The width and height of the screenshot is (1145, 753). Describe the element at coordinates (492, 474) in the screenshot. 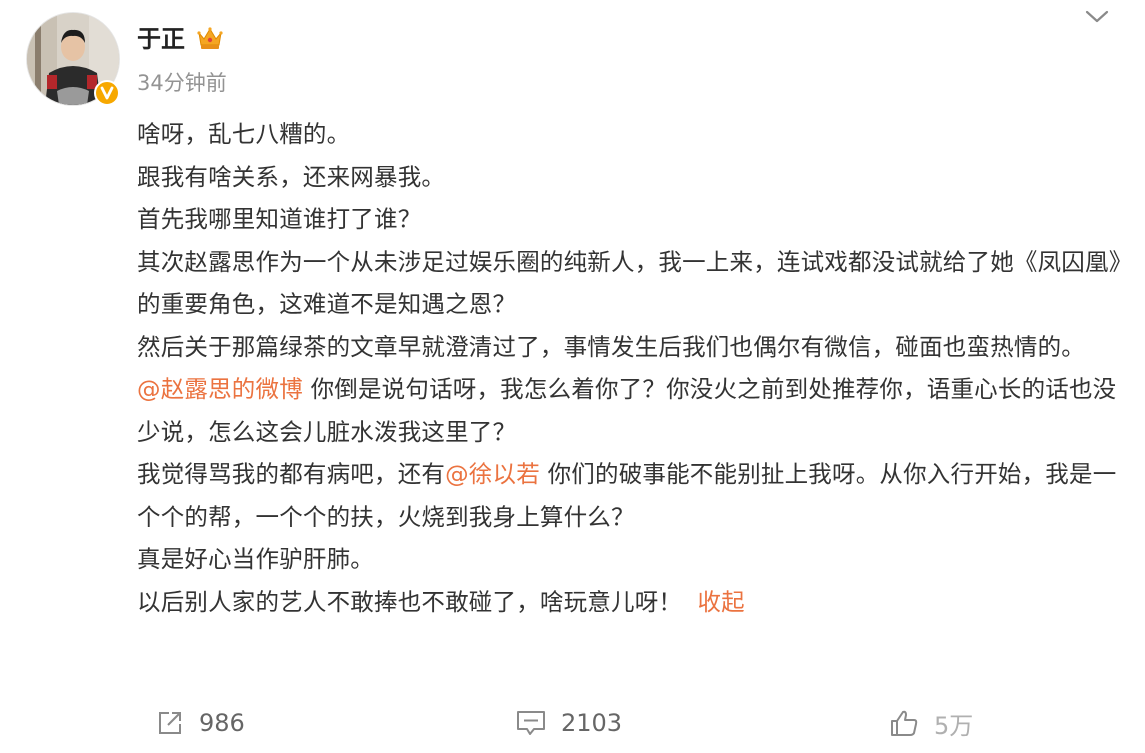

I see `mention-link-xu-yiruo: @徐以若` at that location.